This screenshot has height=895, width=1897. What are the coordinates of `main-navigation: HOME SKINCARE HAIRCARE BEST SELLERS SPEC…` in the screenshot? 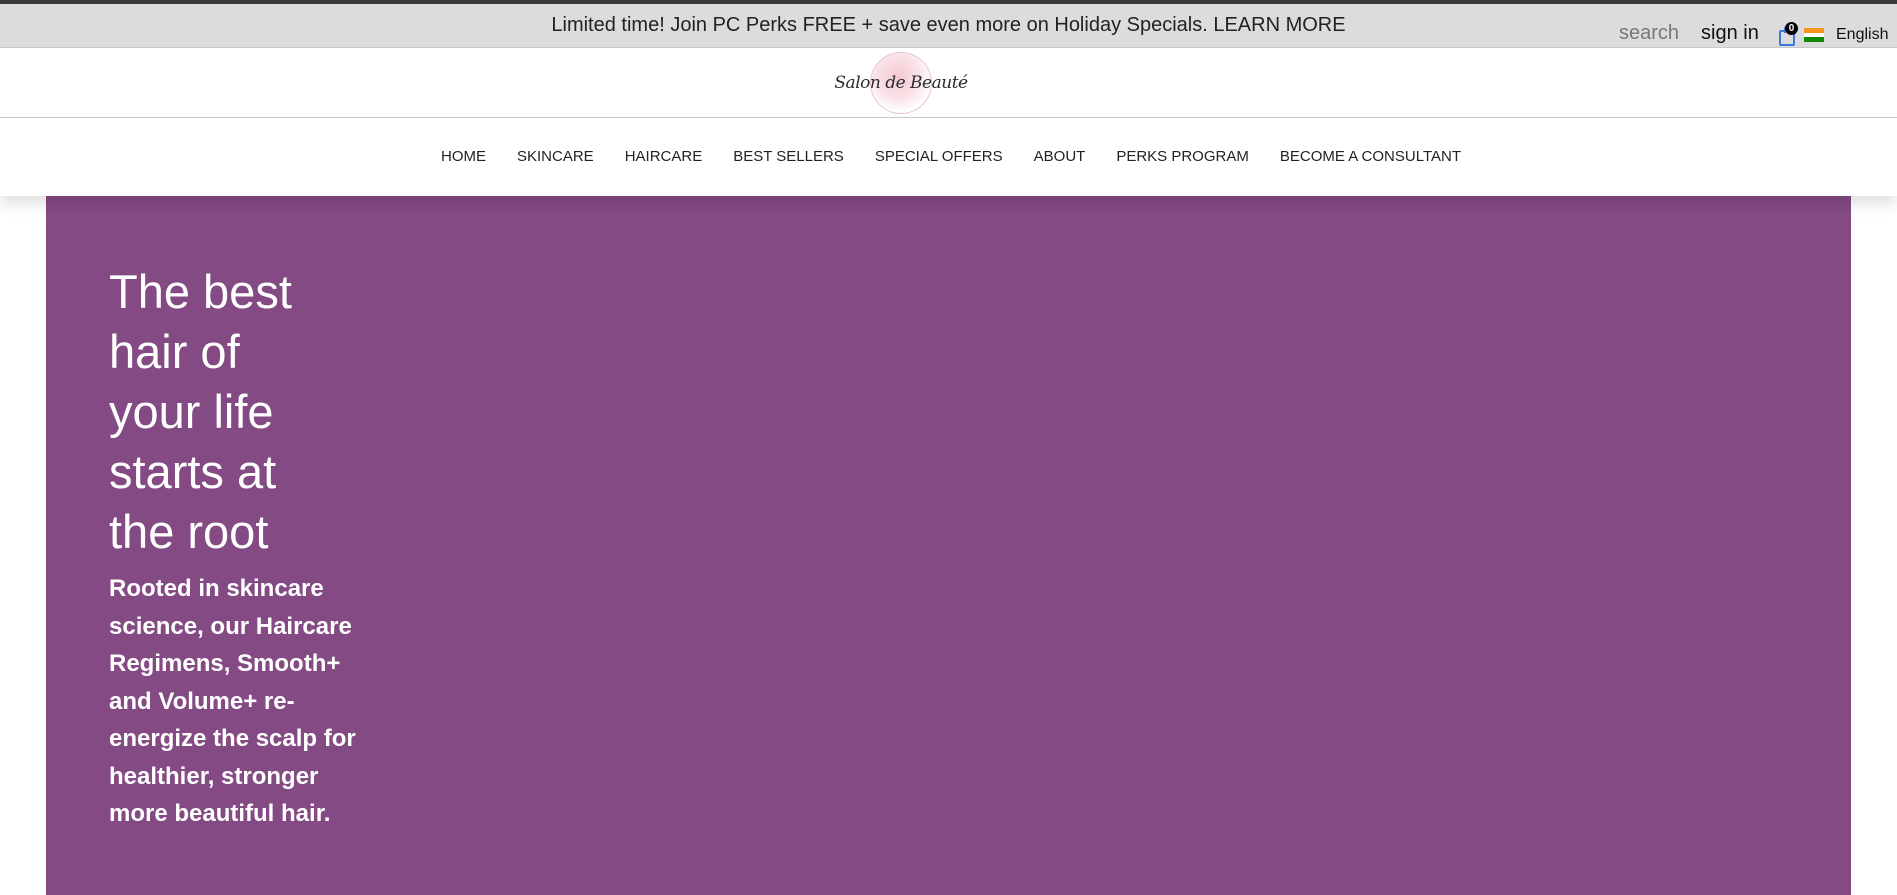 It's located at (948, 157).